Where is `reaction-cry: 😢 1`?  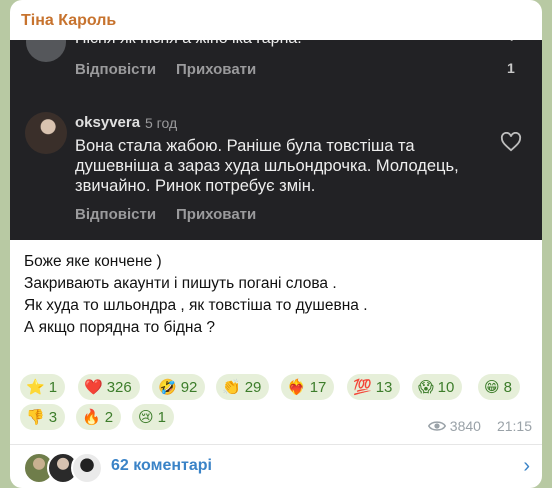 reaction-cry: 😢 1 is located at coordinates (153, 417).